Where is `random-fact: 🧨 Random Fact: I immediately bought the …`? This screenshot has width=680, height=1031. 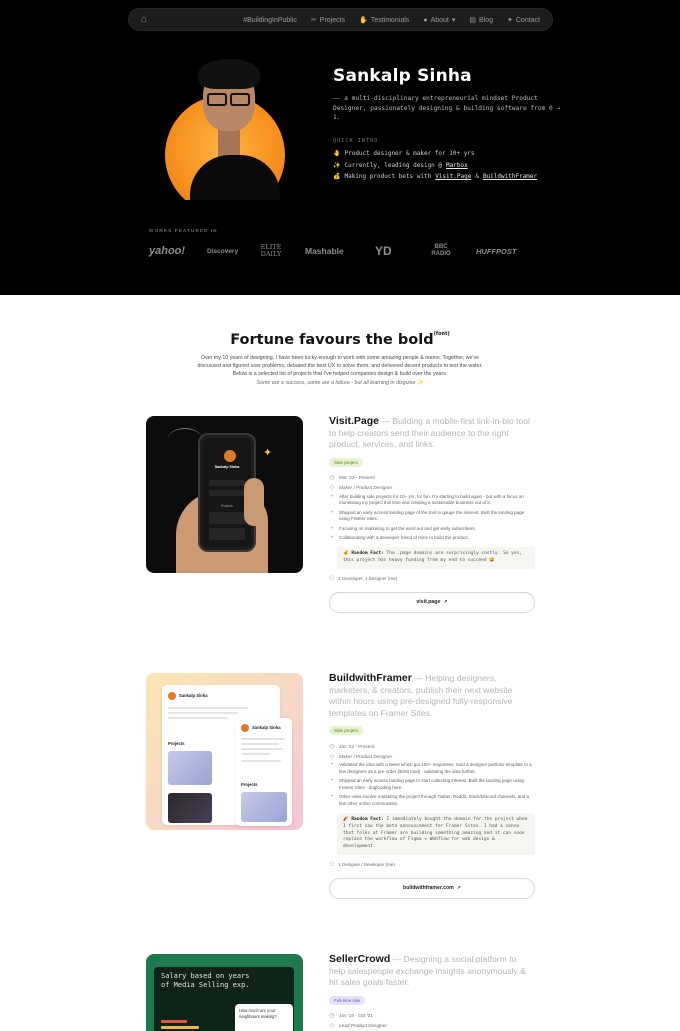
random-fact: 🧨 Random Fact: I immediately bought the … is located at coordinates (436, 833).